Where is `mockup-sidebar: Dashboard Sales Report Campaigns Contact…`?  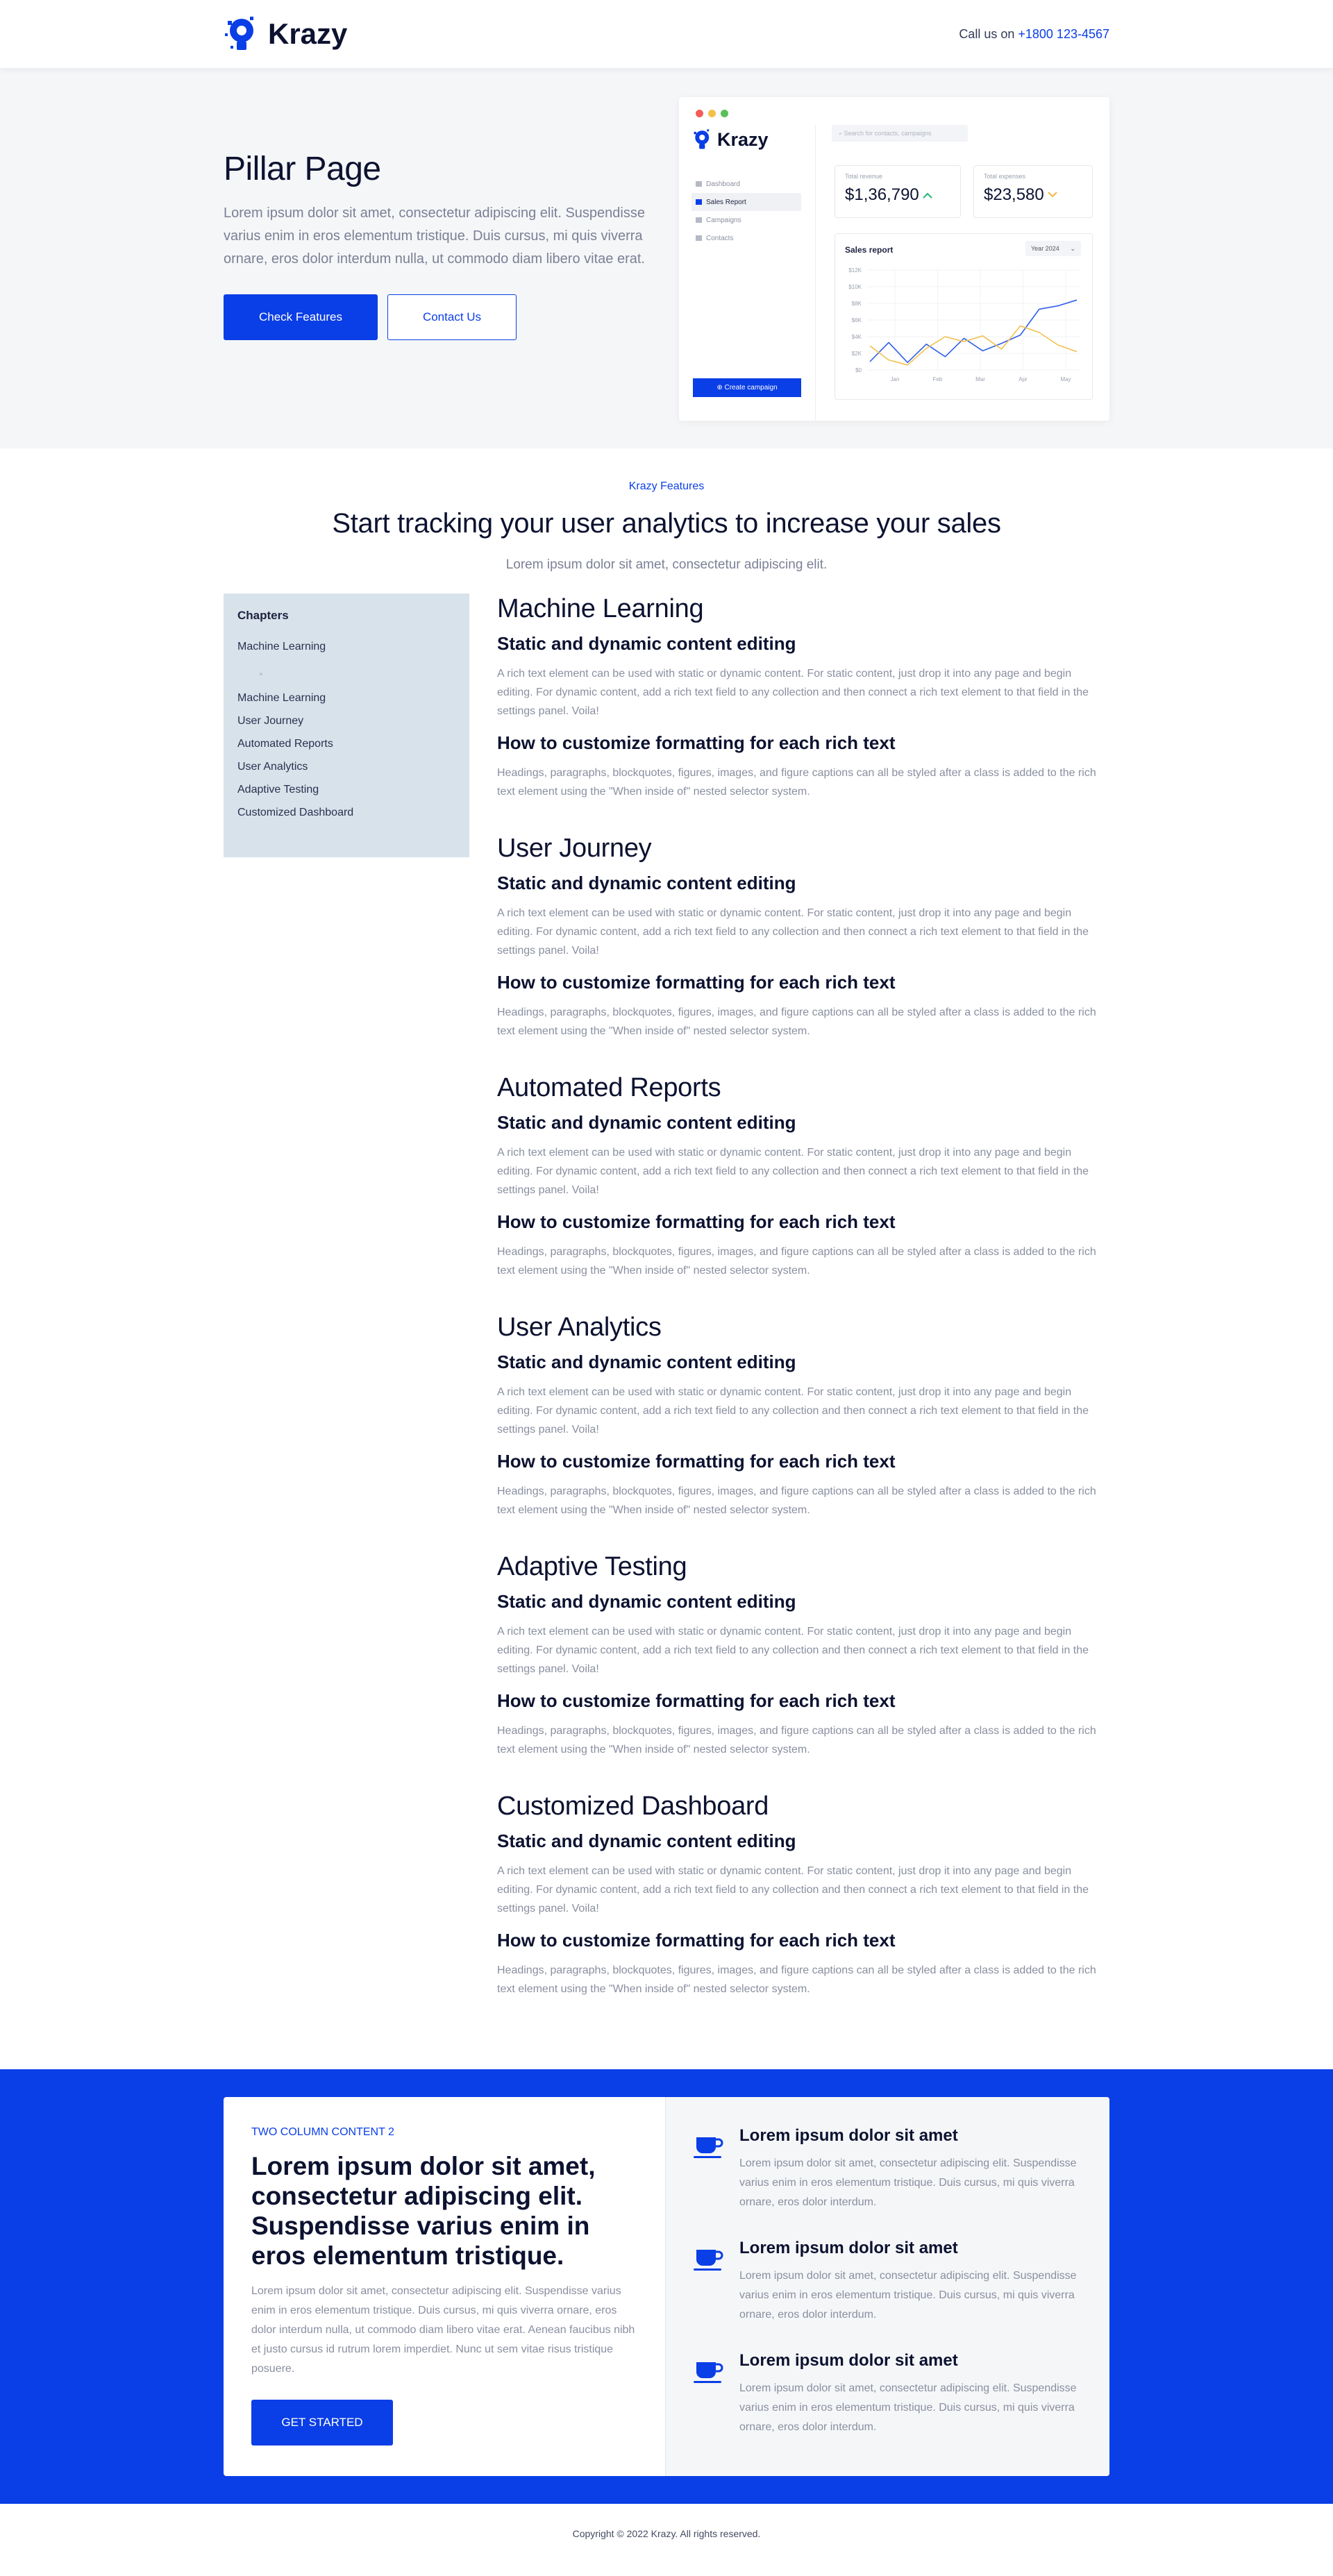 mockup-sidebar: Dashboard Sales Report Campaigns Contact… is located at coordinates (746, 211).